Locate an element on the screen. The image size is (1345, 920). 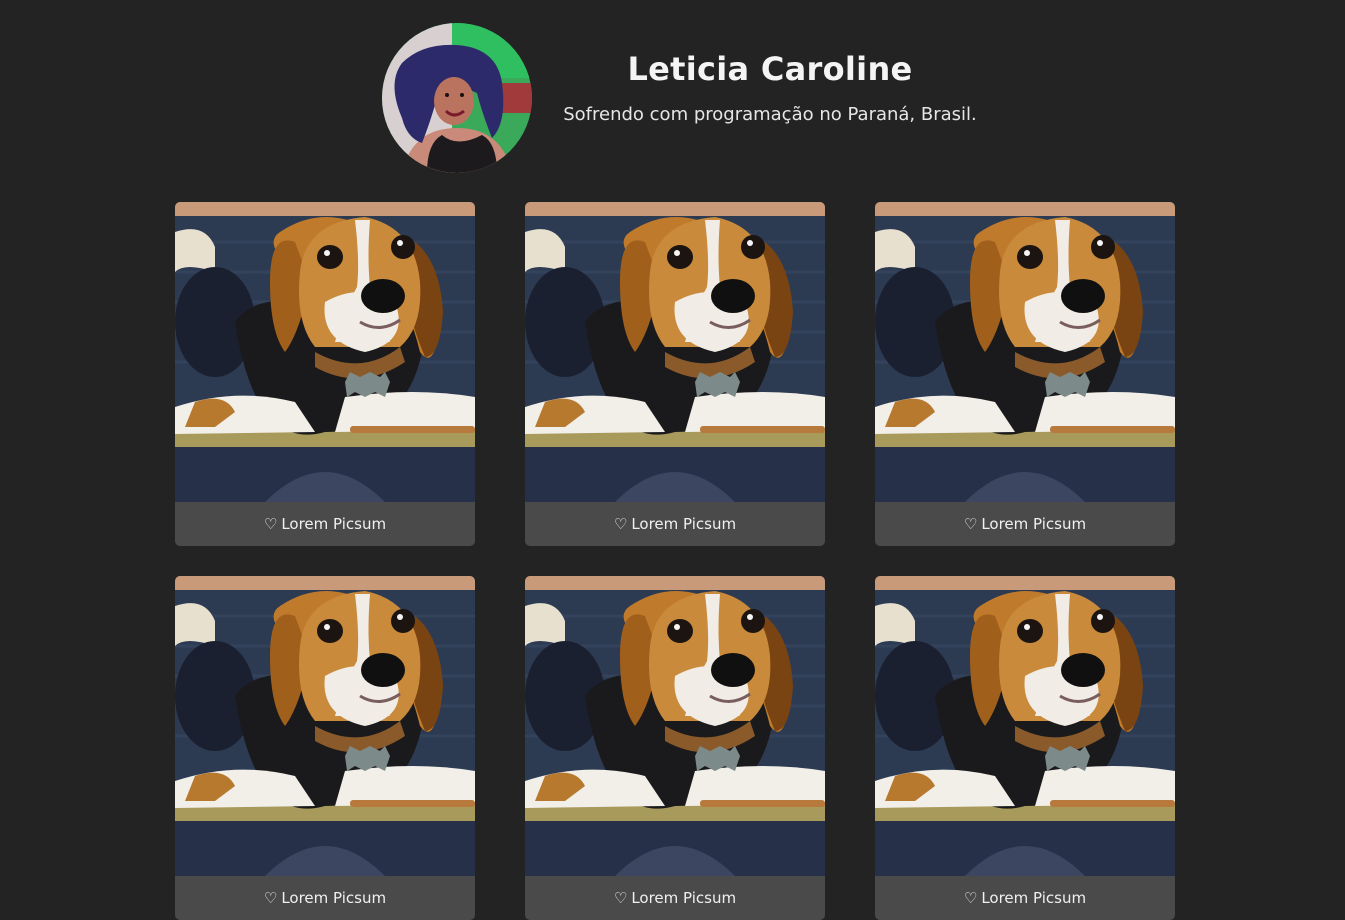
avatar-image is located at coordinates (457, 98).